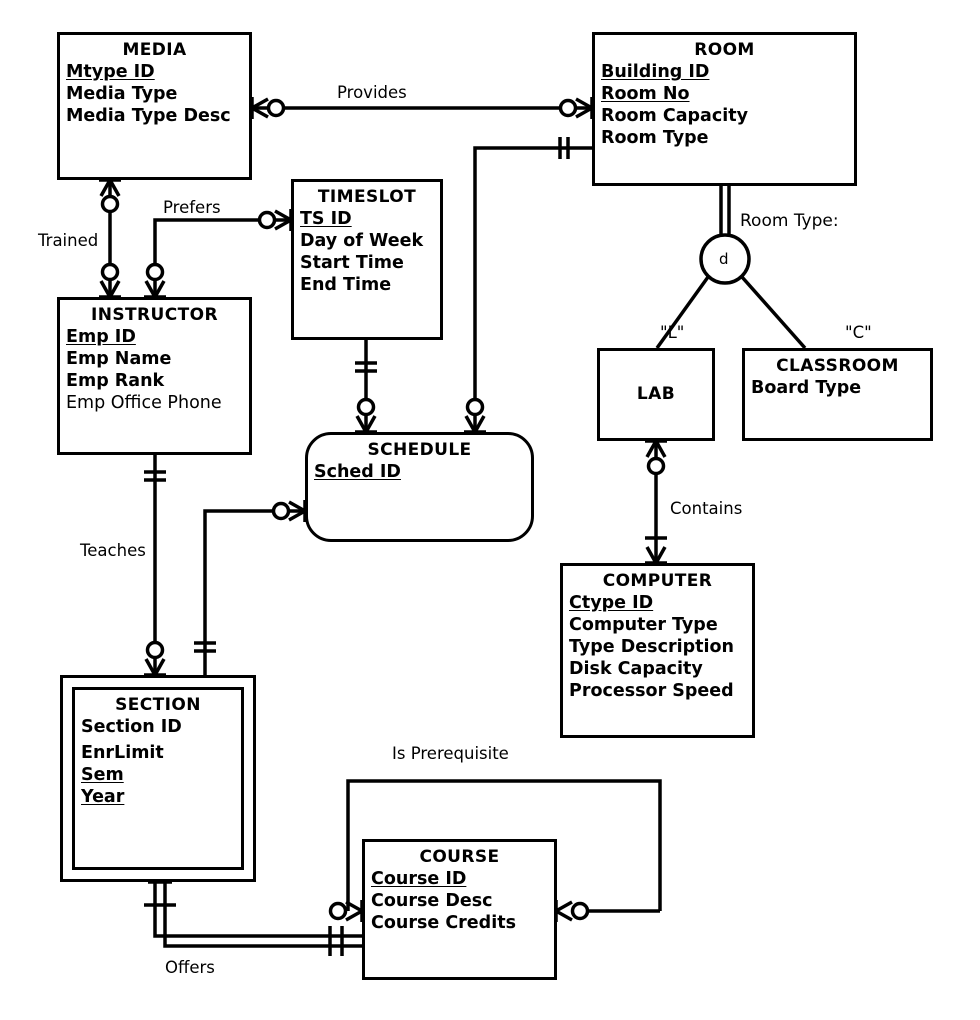  Describe the element at coordinates (528, 285) in the screenshot. I see `connector-room-schedule` at that location.